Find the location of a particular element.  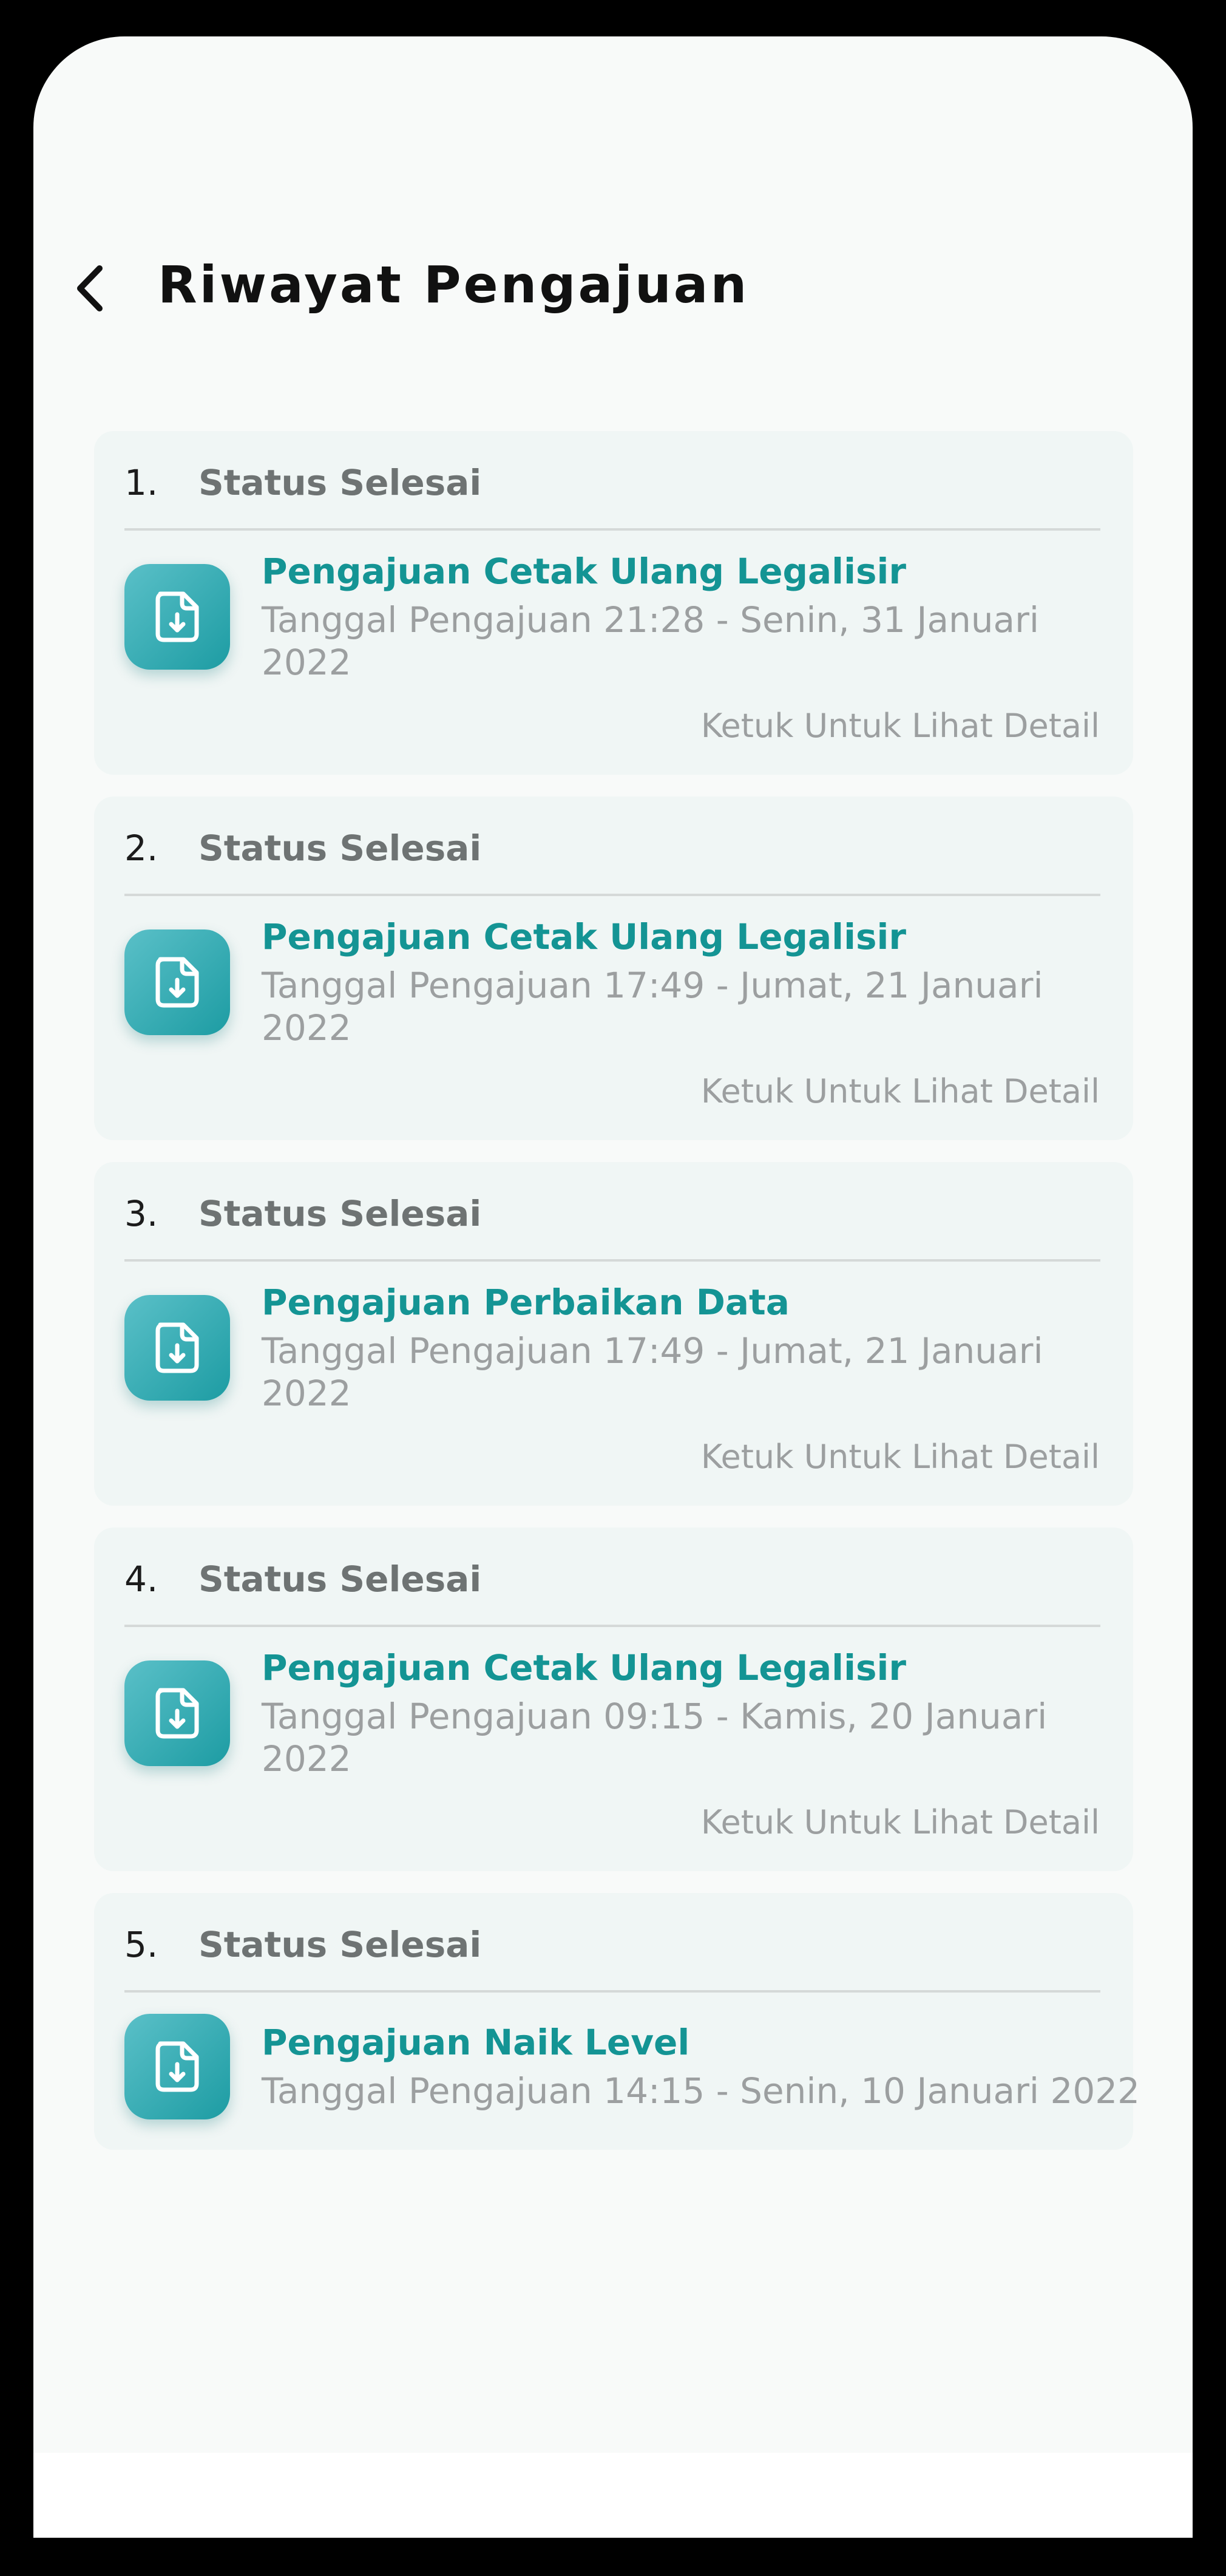

card-header: 3. Status Selesai is located at coordinates (612, 1210).